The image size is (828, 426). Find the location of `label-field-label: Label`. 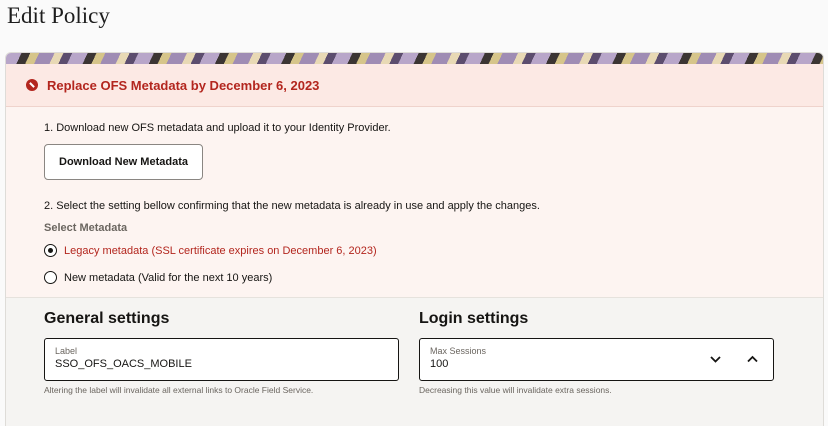

label-field-label: Label is located at coordinates (66, 351).